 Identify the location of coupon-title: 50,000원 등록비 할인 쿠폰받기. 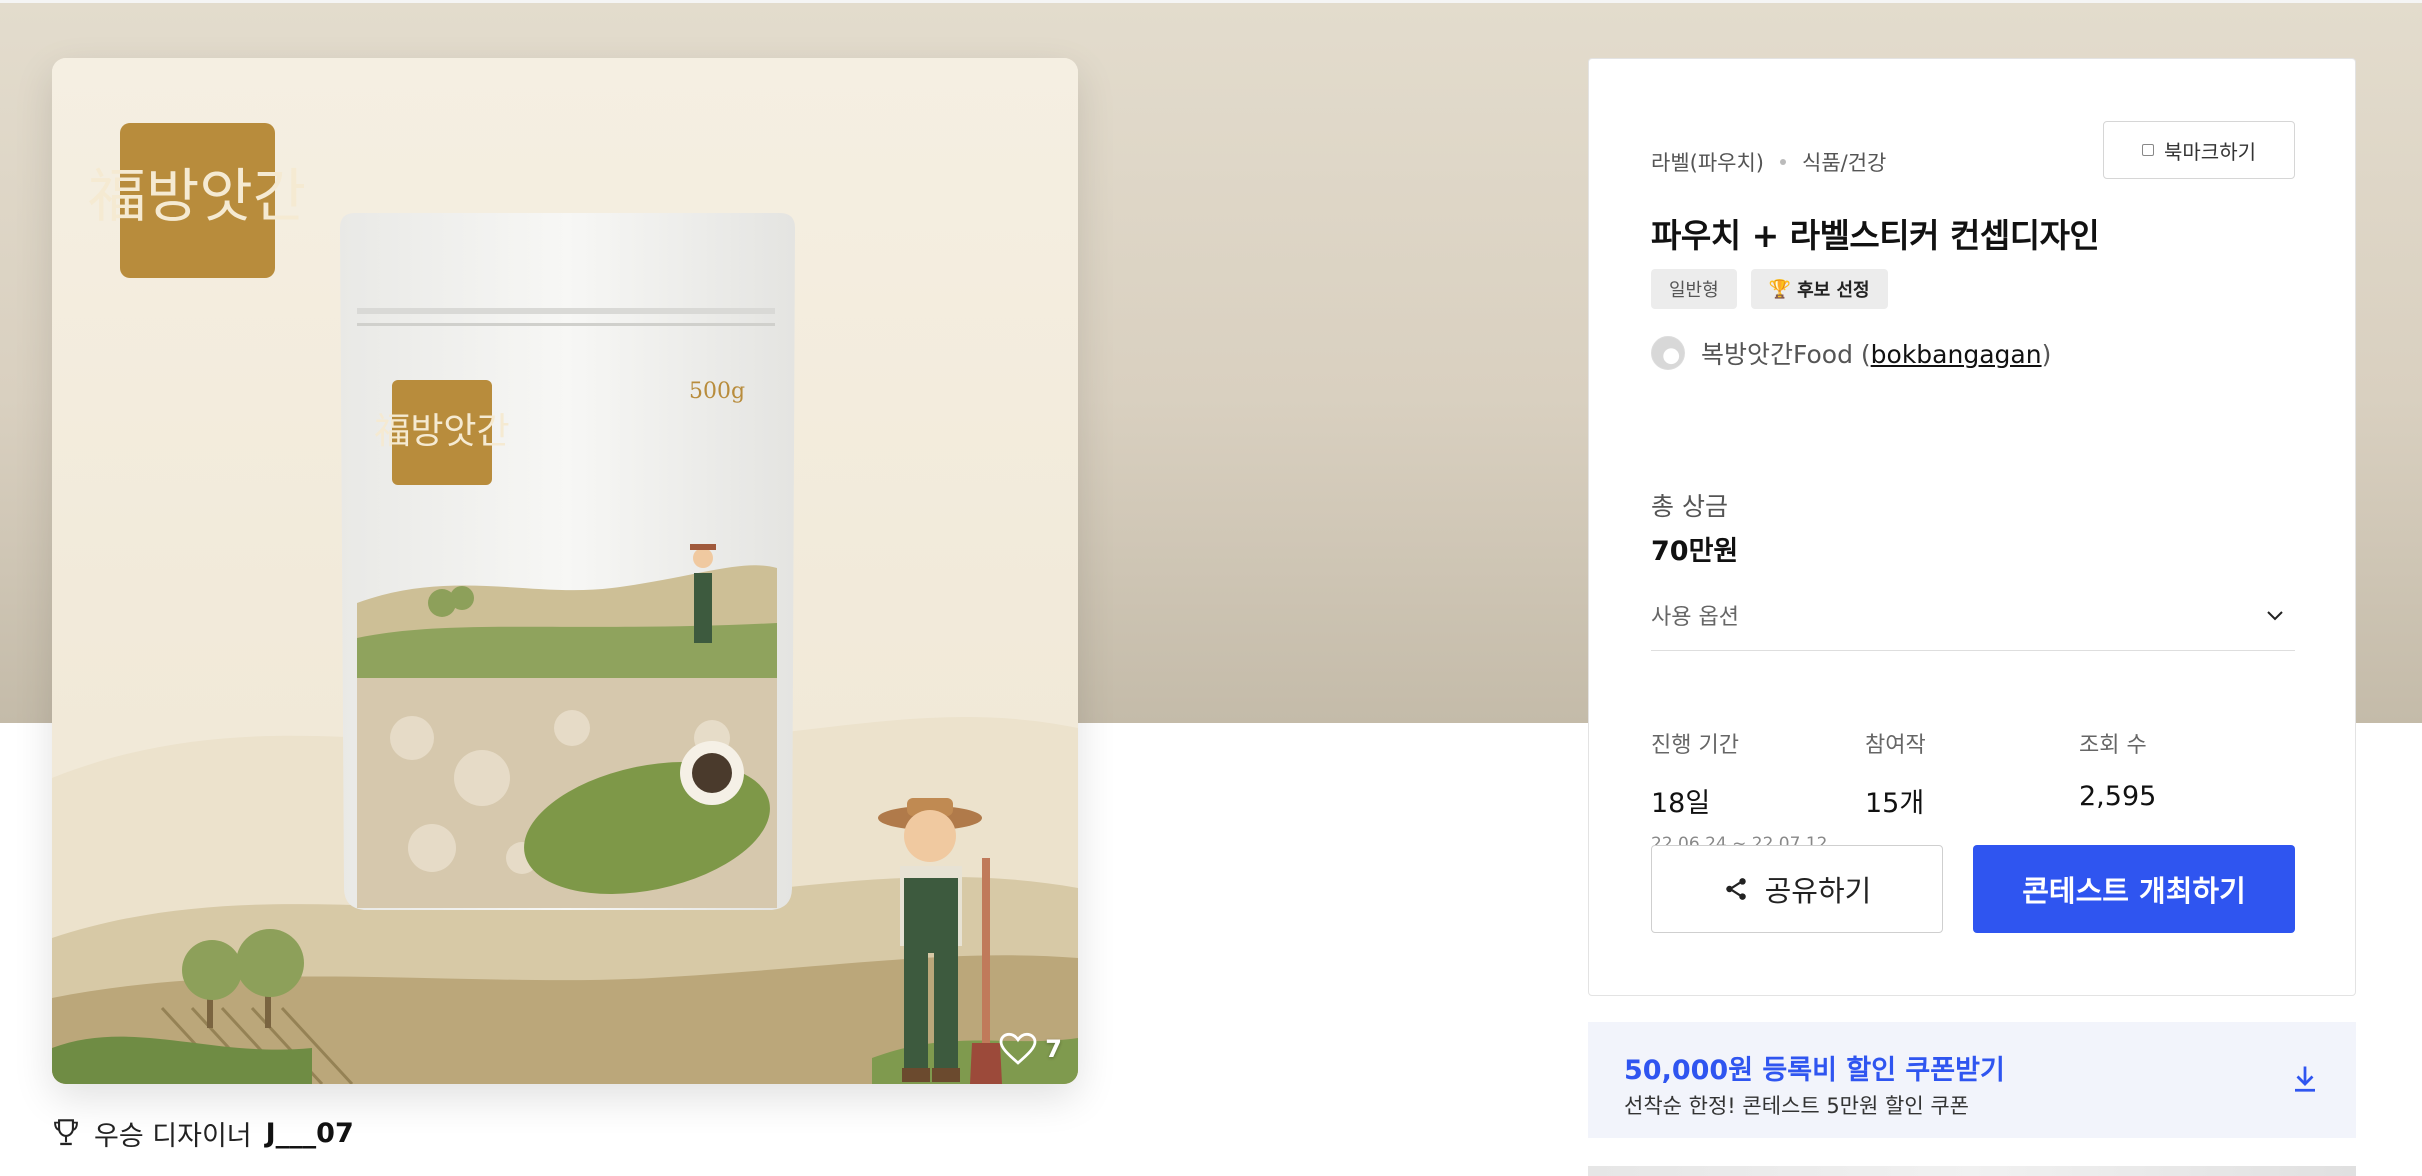
(1814, 1070).